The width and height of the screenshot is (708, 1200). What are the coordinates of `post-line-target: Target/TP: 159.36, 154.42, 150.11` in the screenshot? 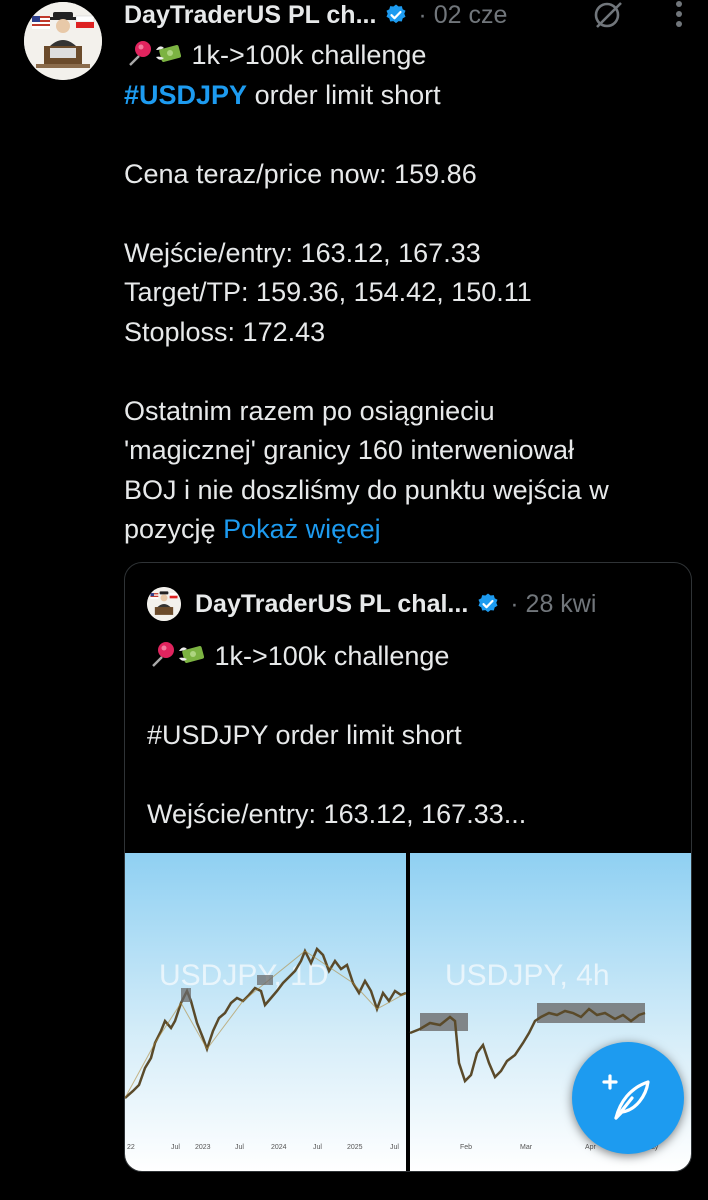 It's located at (328, 292).